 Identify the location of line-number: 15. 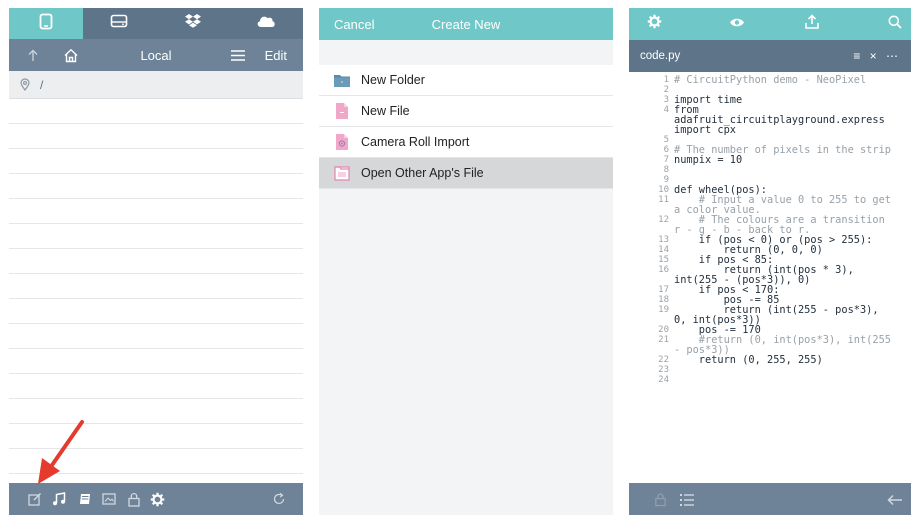
(663, 260).